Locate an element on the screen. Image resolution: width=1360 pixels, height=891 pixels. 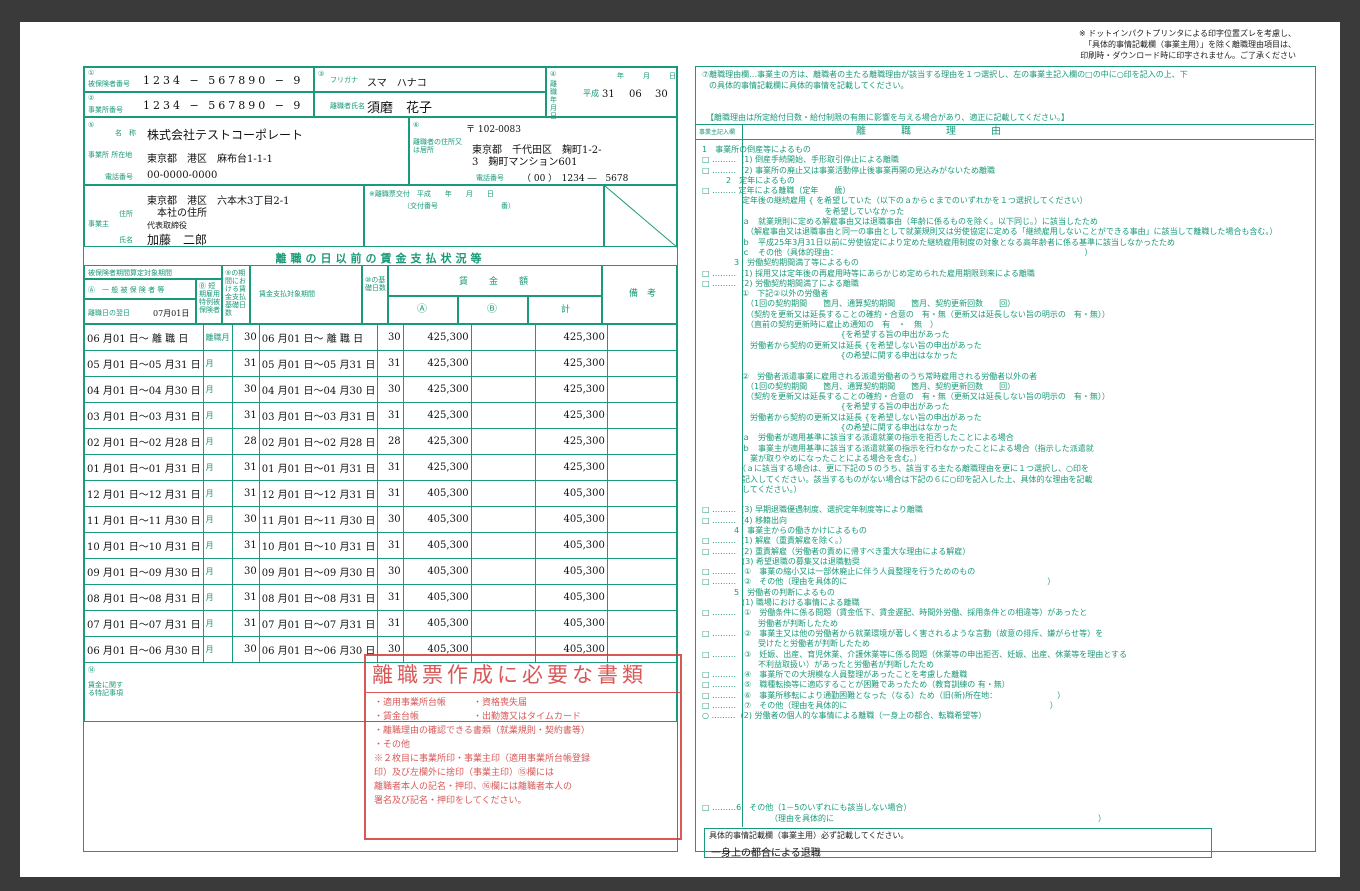
office-address: 東京都 港区 麻布台1-1-1 is located at coordinates (210, 159).